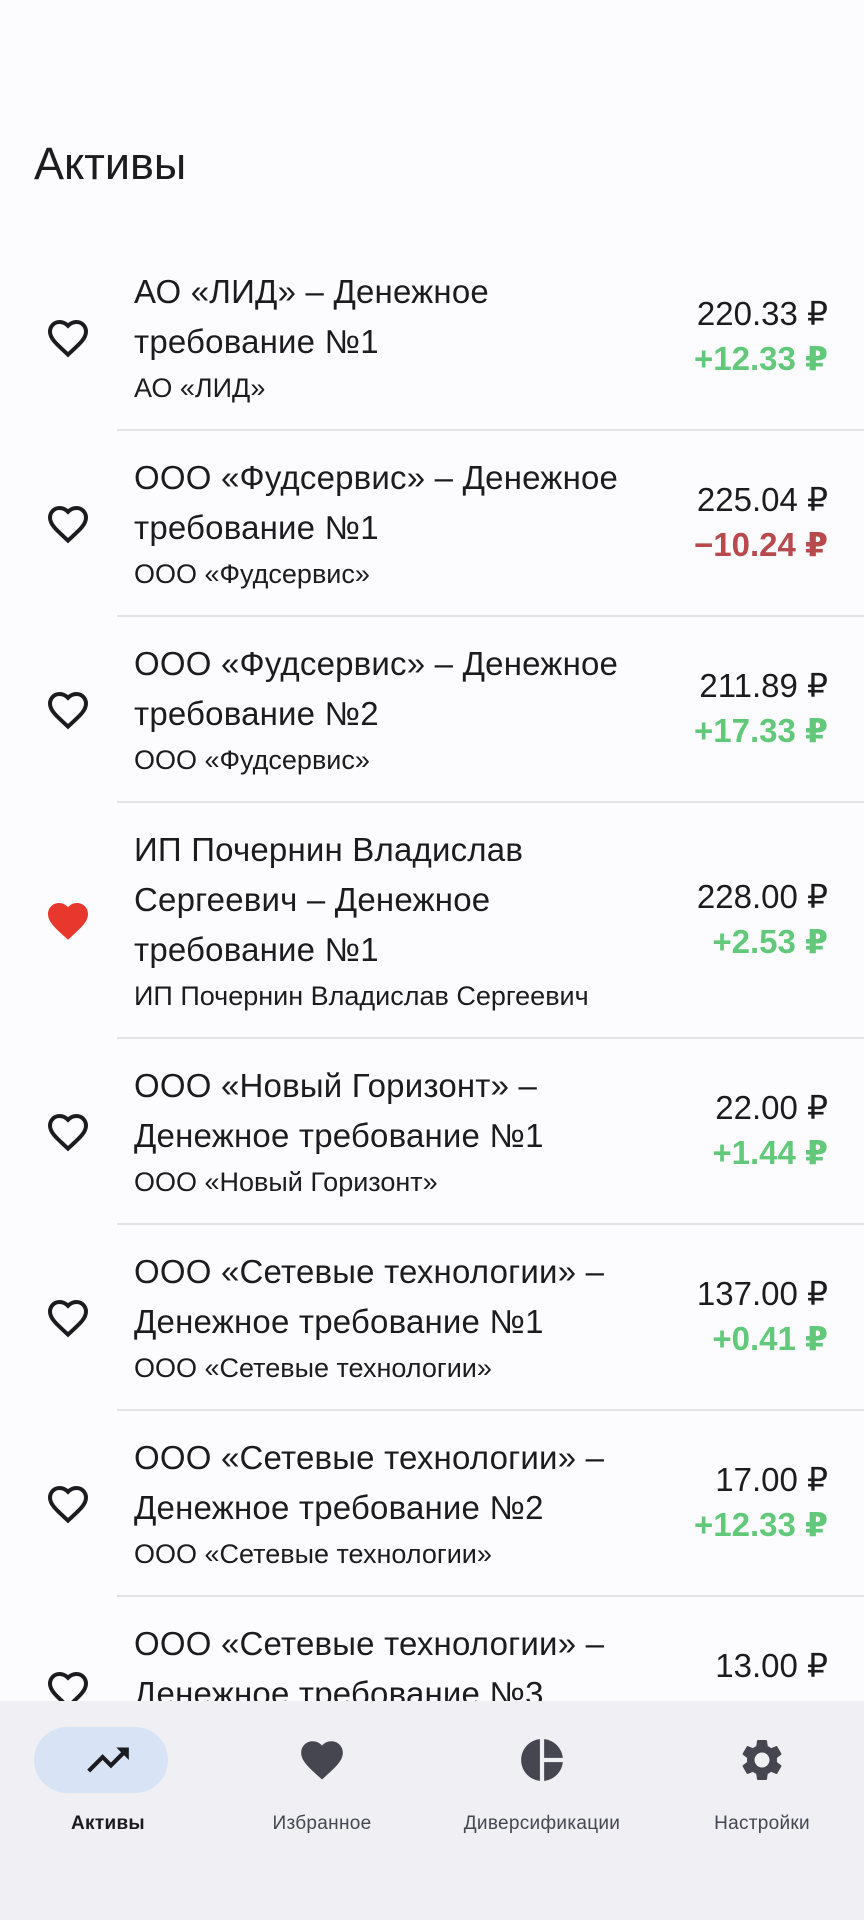 This screenshot has height=1920, width=864. What do you see at coordinates (770, 941) in the screenshot?
I see `asset-change: +2.53 ₽` at bounding box center [770, 941].